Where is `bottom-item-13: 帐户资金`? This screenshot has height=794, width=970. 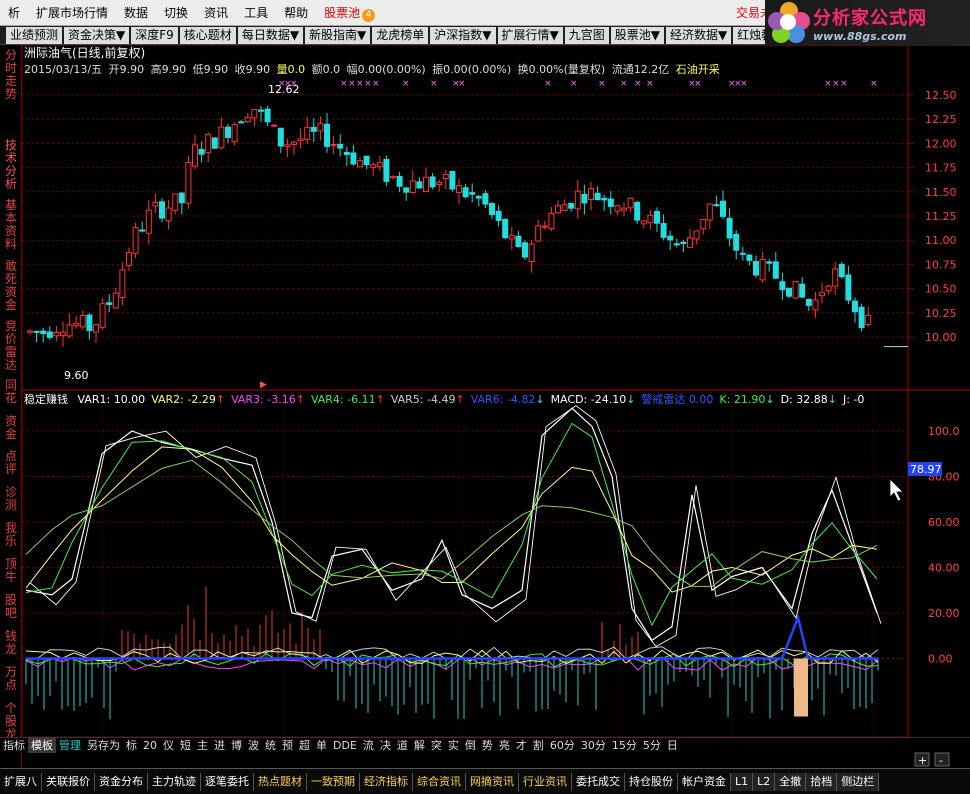 bottom-item-13: 帐户资金 is located at coordinates (704, 781).